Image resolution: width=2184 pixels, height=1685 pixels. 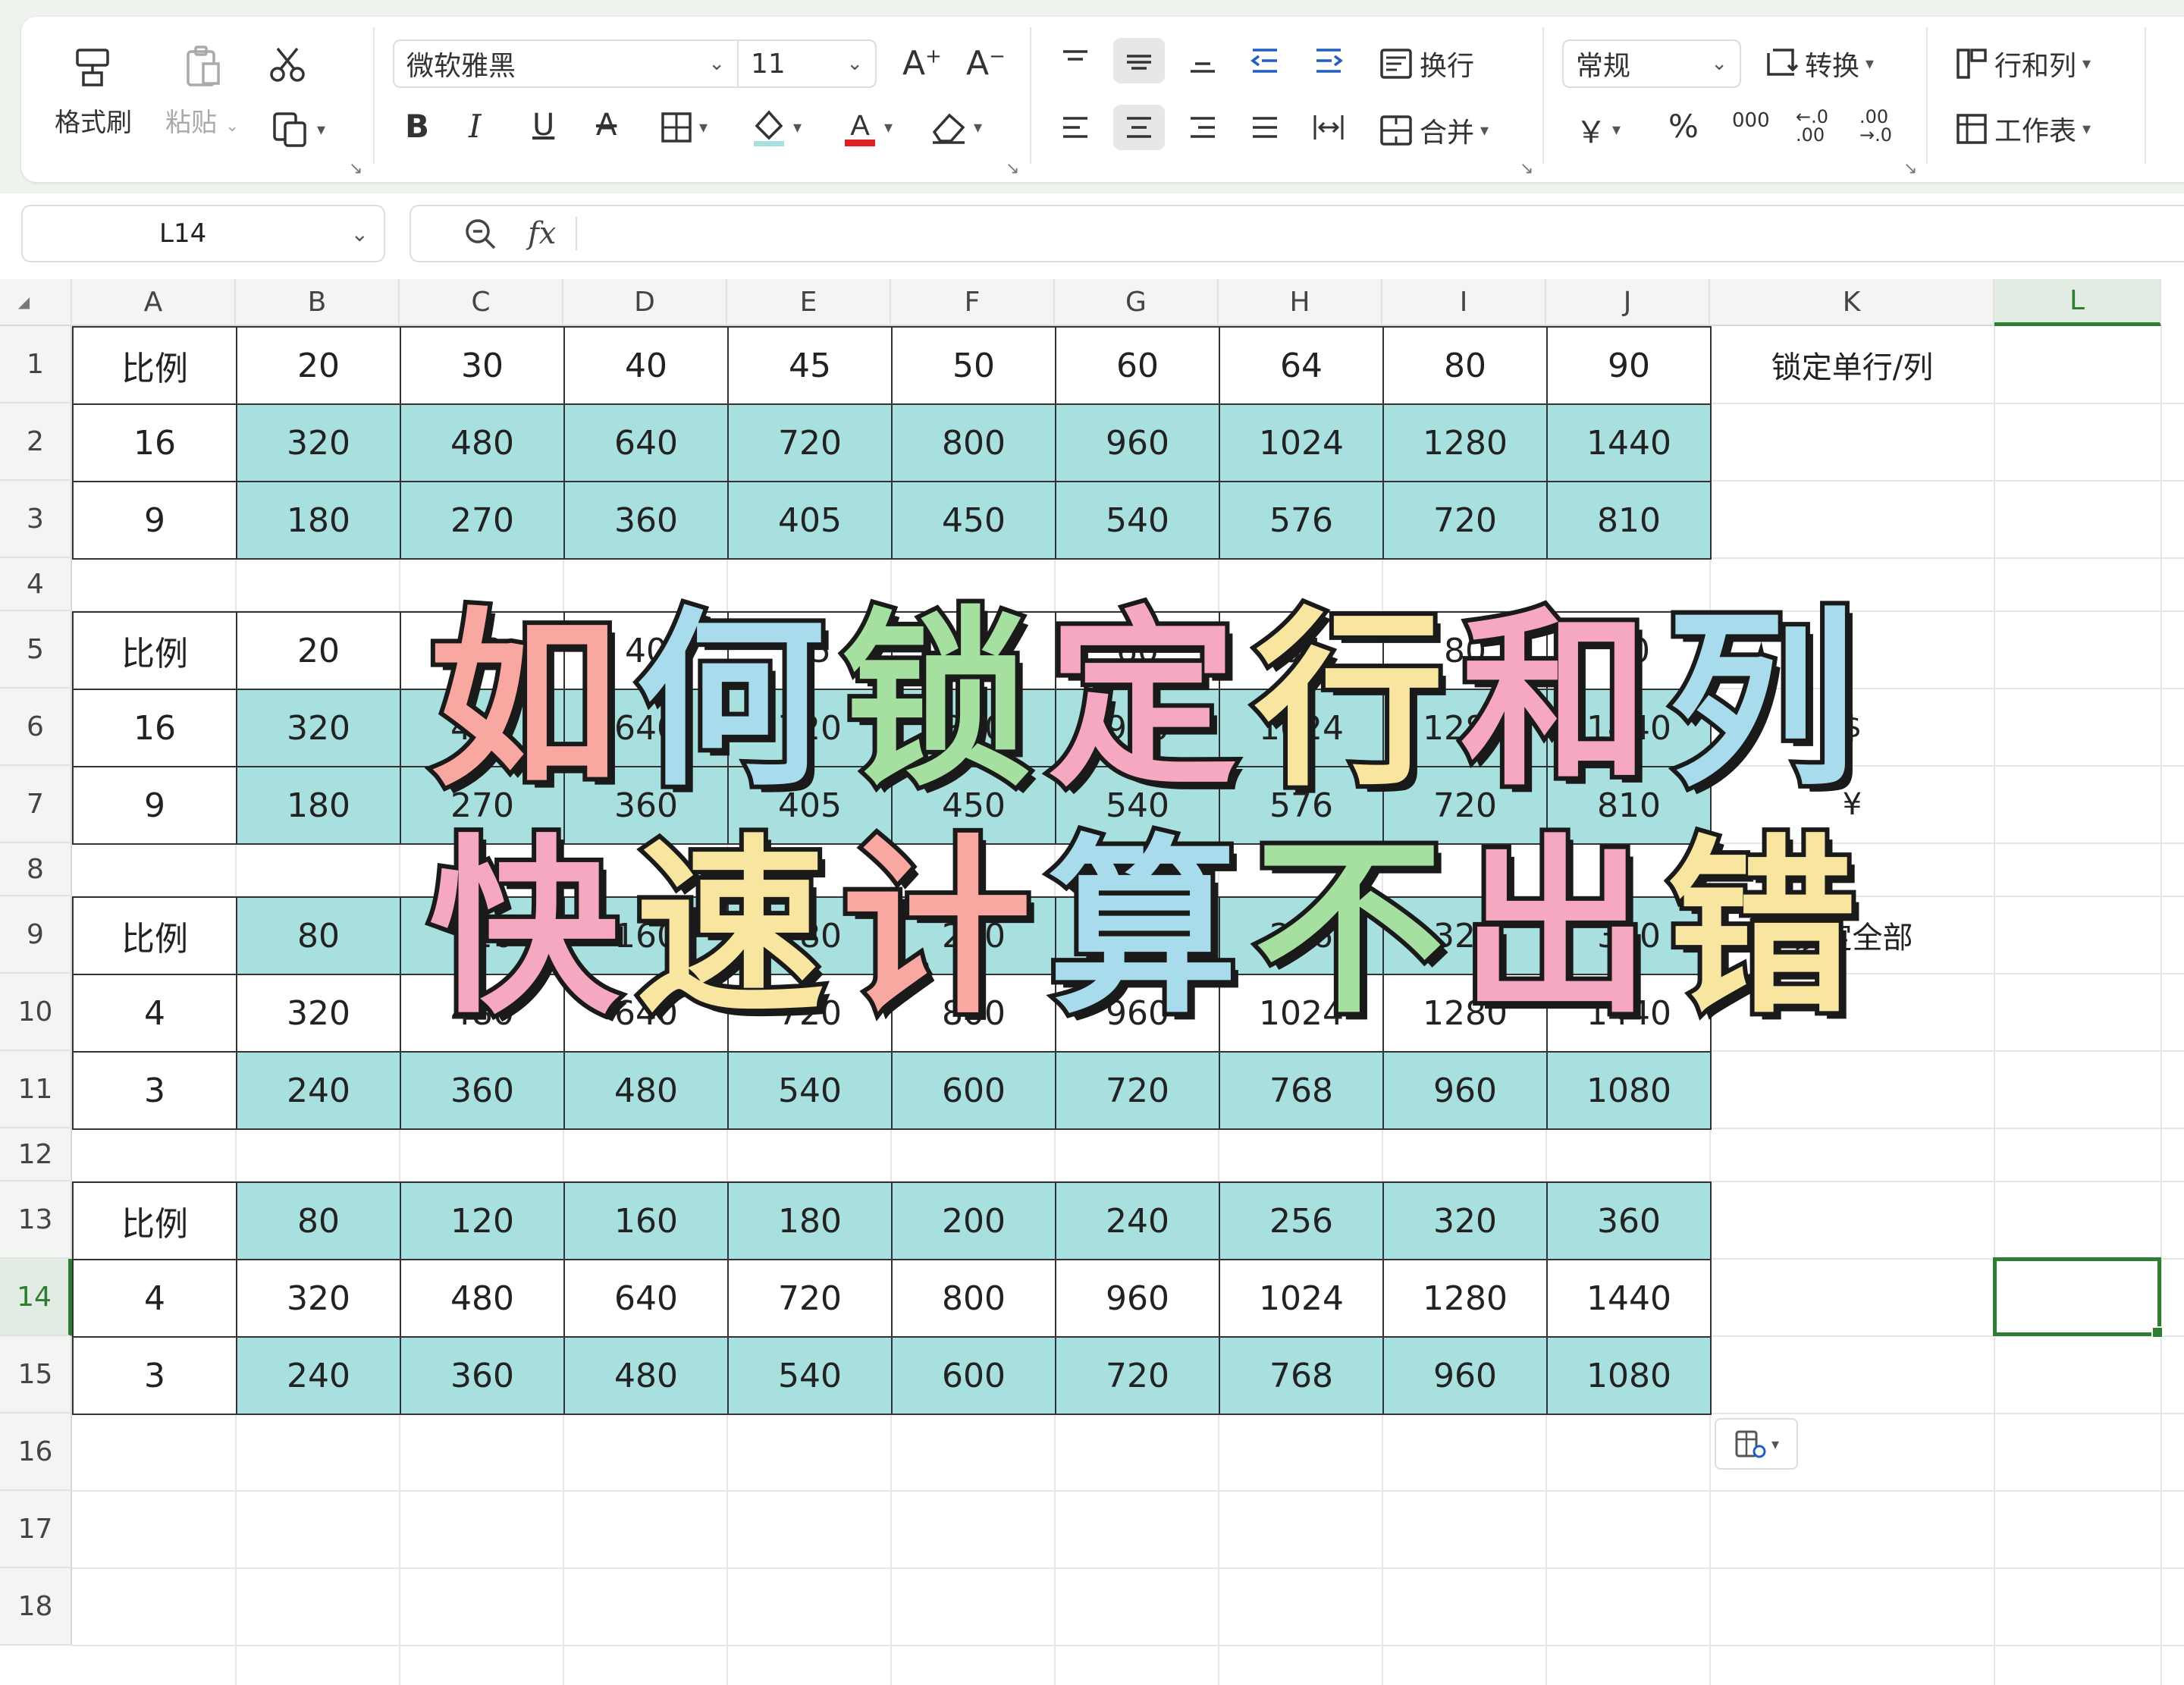 I want to click on table-cell: 270, so click(x=482, y=521).